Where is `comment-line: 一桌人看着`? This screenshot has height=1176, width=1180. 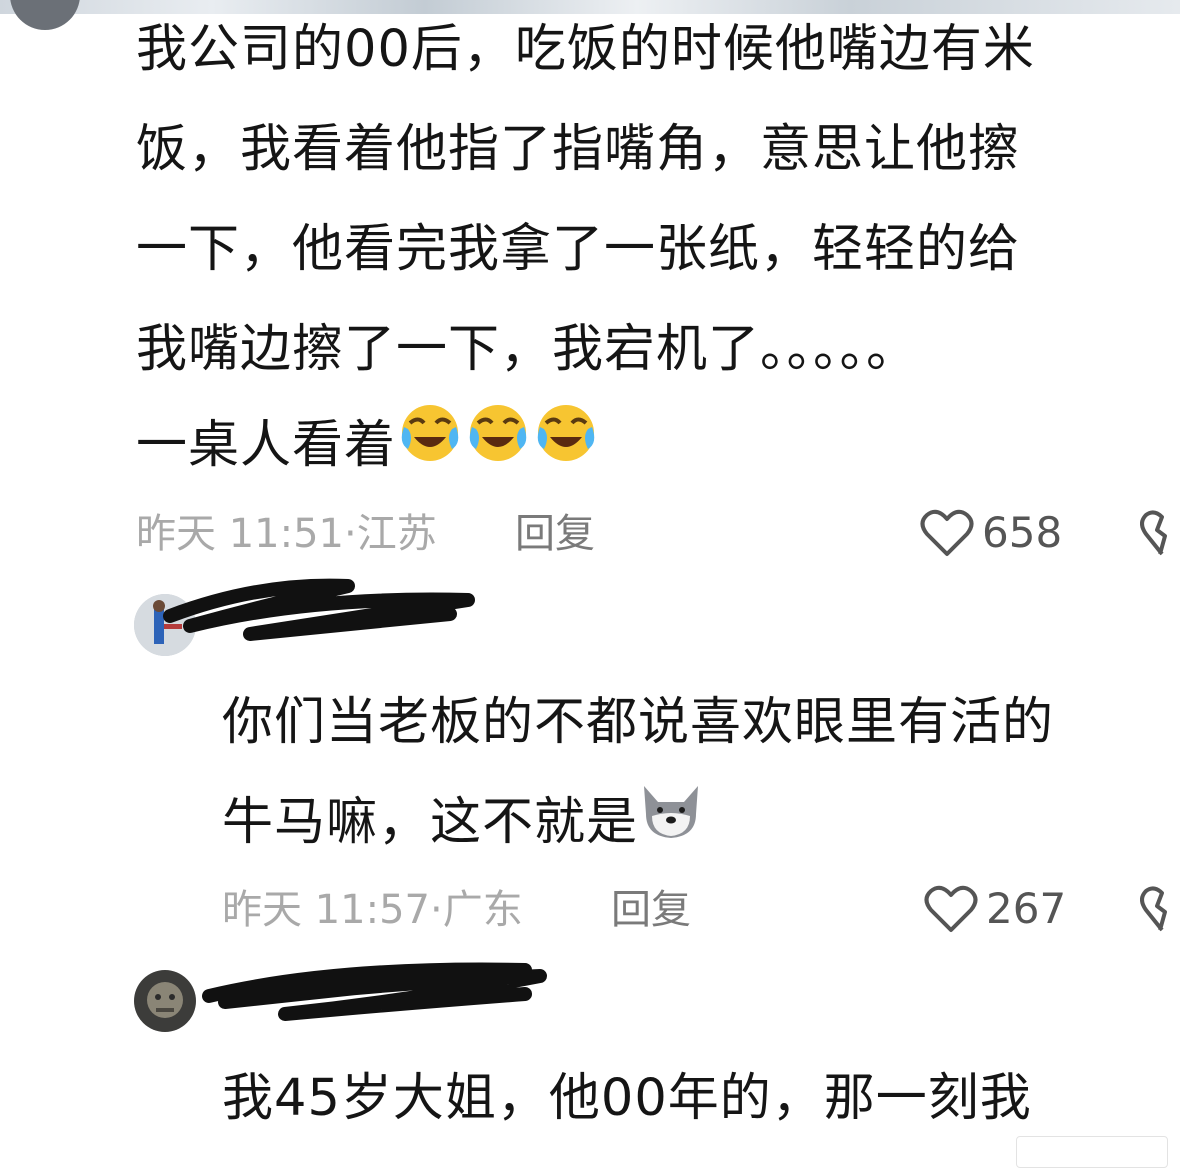 comment-line: 一桌人看着 is located at coordinates (368, 447).